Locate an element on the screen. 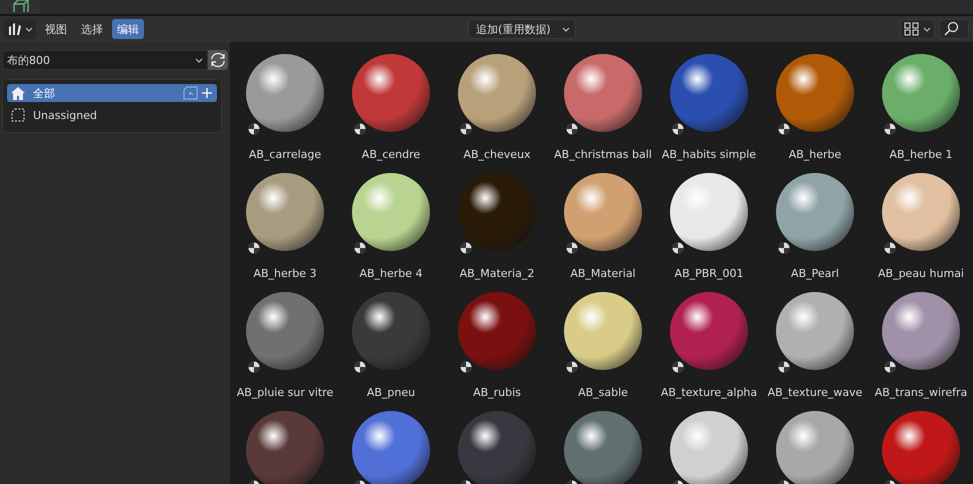  editor-type-icon is located at coordinates (15, 29).